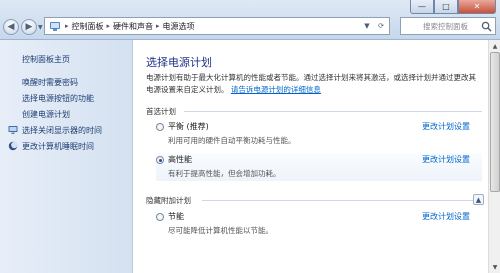 The height and width of the screenshot is (273, 500). Describe the element at coordinates (46, 59) in the screenshot. I see `control-panel-home-link: 控制面板主页` at that location.